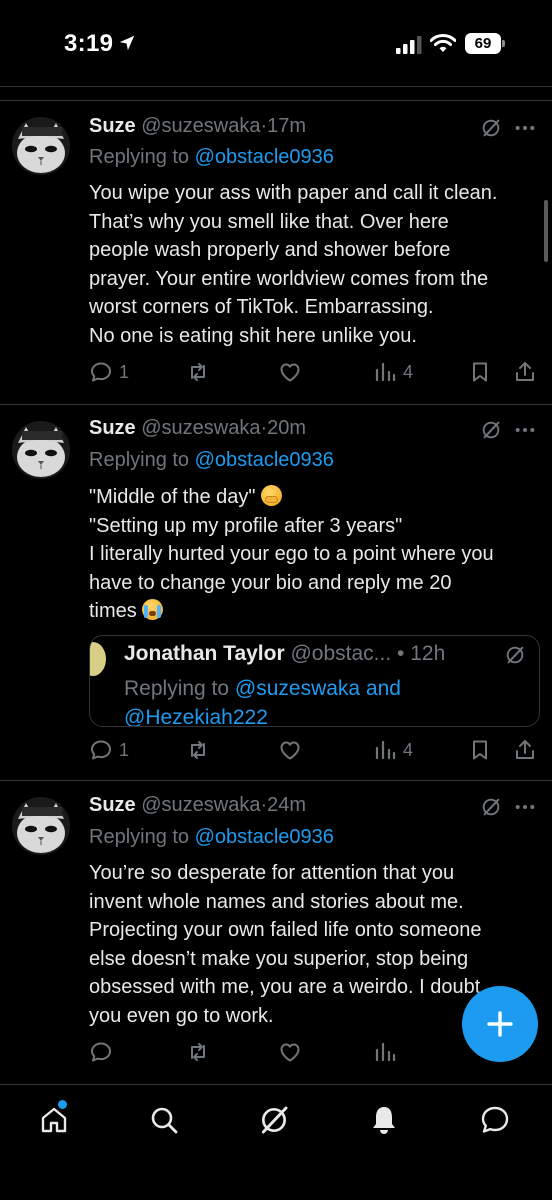 Image resolution: width=552 pixels, height=1200 pixels. I want to click on notifications-icon, so click(384, 1120).